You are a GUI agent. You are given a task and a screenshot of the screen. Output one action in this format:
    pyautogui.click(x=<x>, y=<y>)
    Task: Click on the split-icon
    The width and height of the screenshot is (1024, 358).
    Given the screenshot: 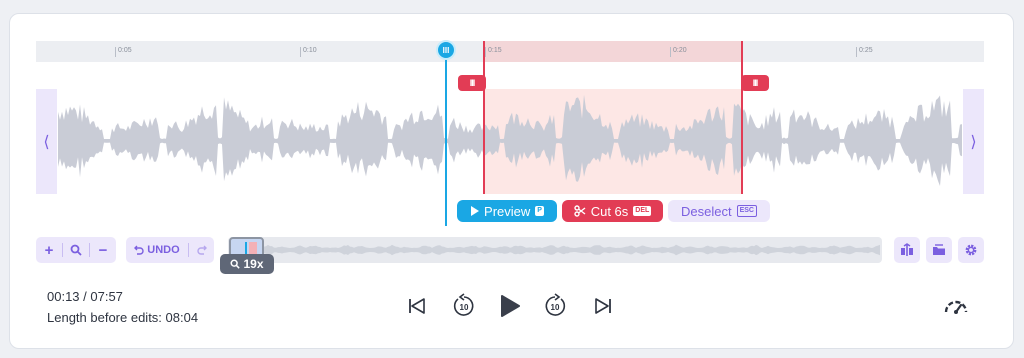 What is the action you would take?
    pyautogui.click(x=907, y=249)
    